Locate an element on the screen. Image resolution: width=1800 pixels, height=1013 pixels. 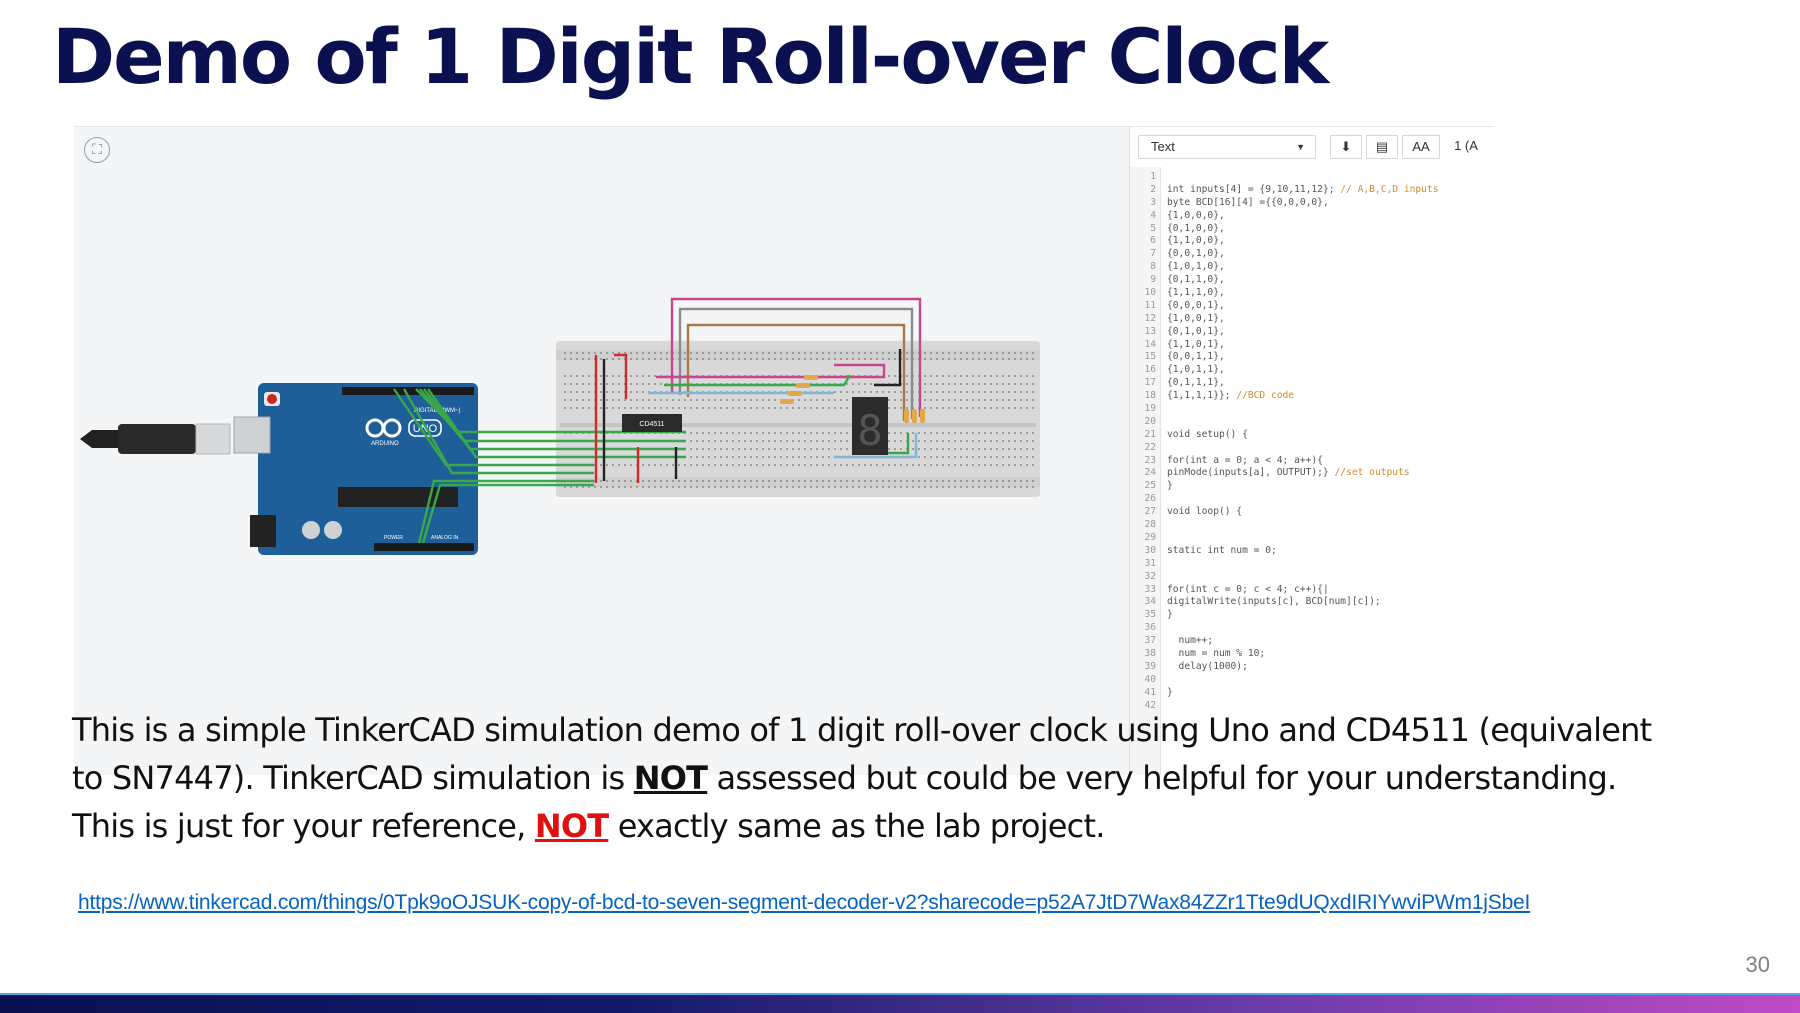
code-line: 29 is located at coordinates (1312, 538).